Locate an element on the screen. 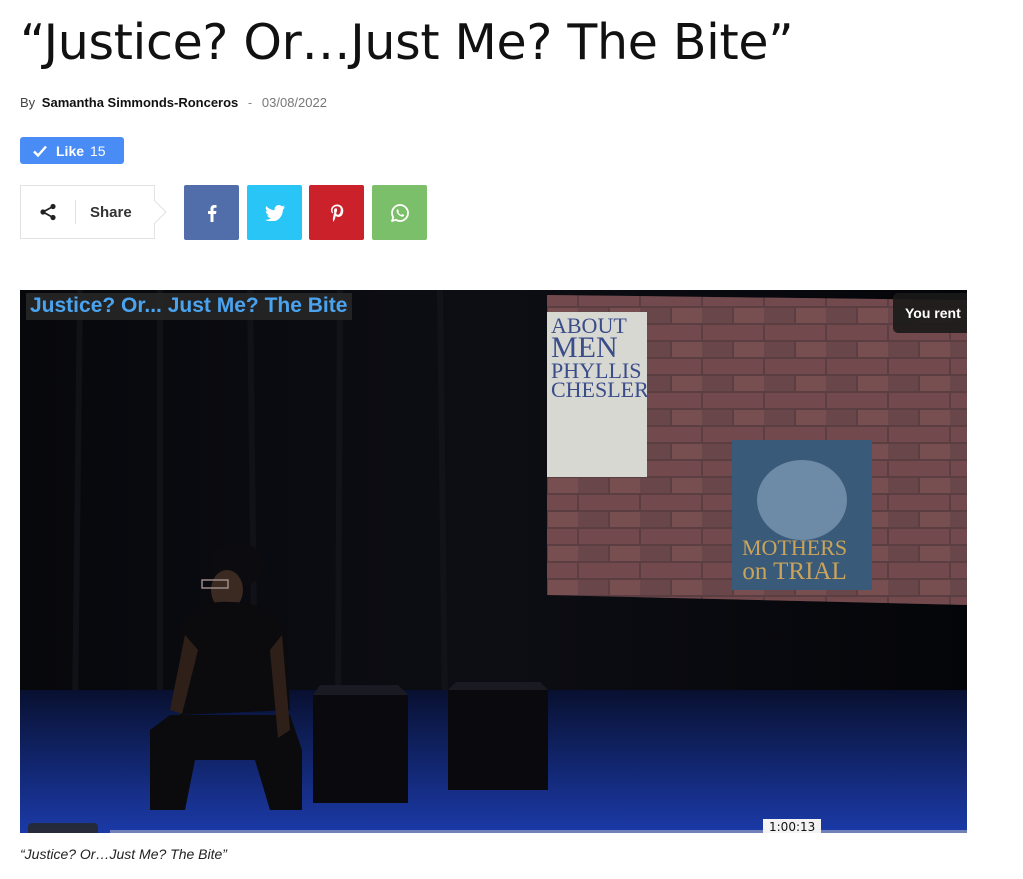  twitter-icon is located at coordinates (274, 212).